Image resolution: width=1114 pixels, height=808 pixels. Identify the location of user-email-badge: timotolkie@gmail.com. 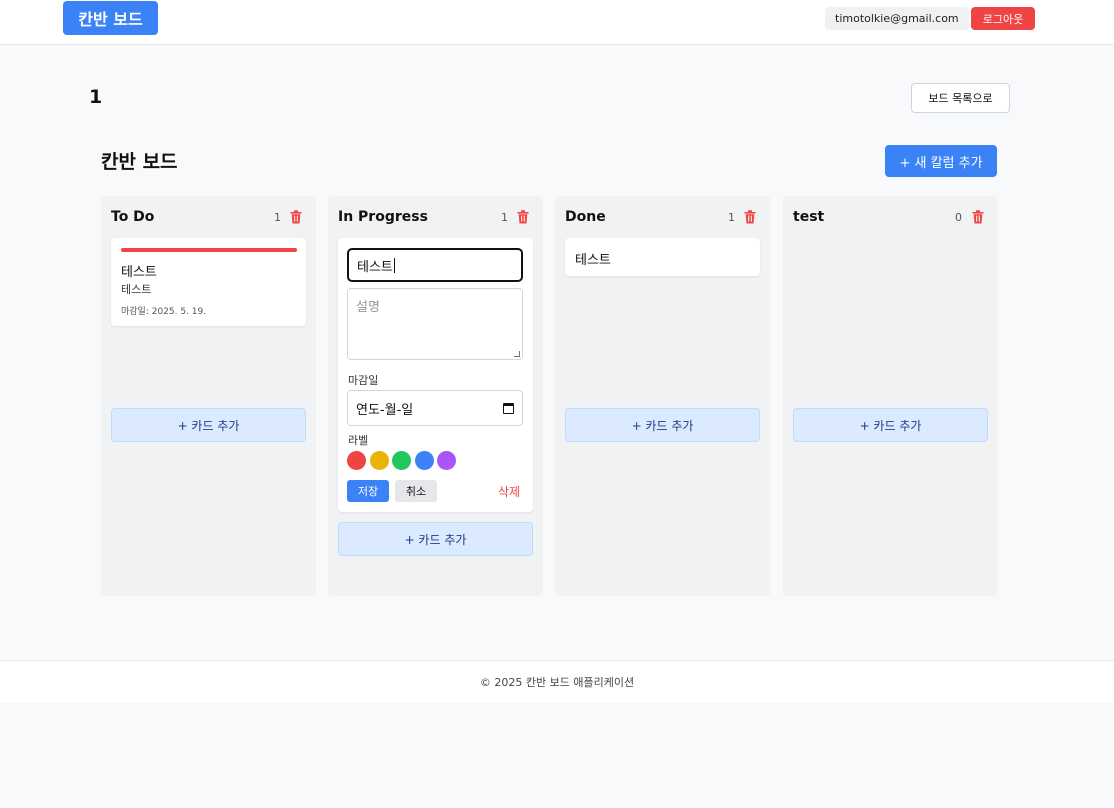
(897, 18).